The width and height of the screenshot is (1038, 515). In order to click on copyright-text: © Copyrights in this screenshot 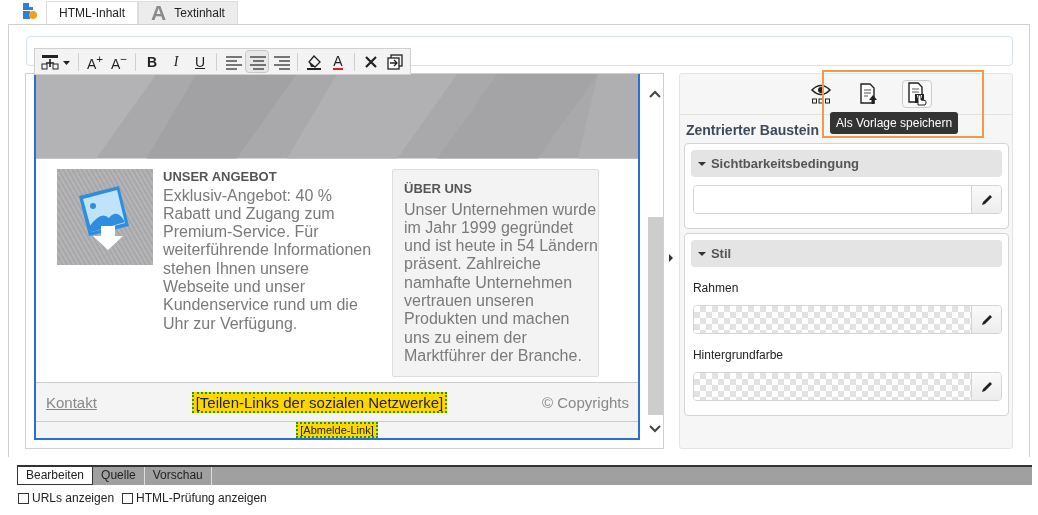, I will do `click(585, 402)`.